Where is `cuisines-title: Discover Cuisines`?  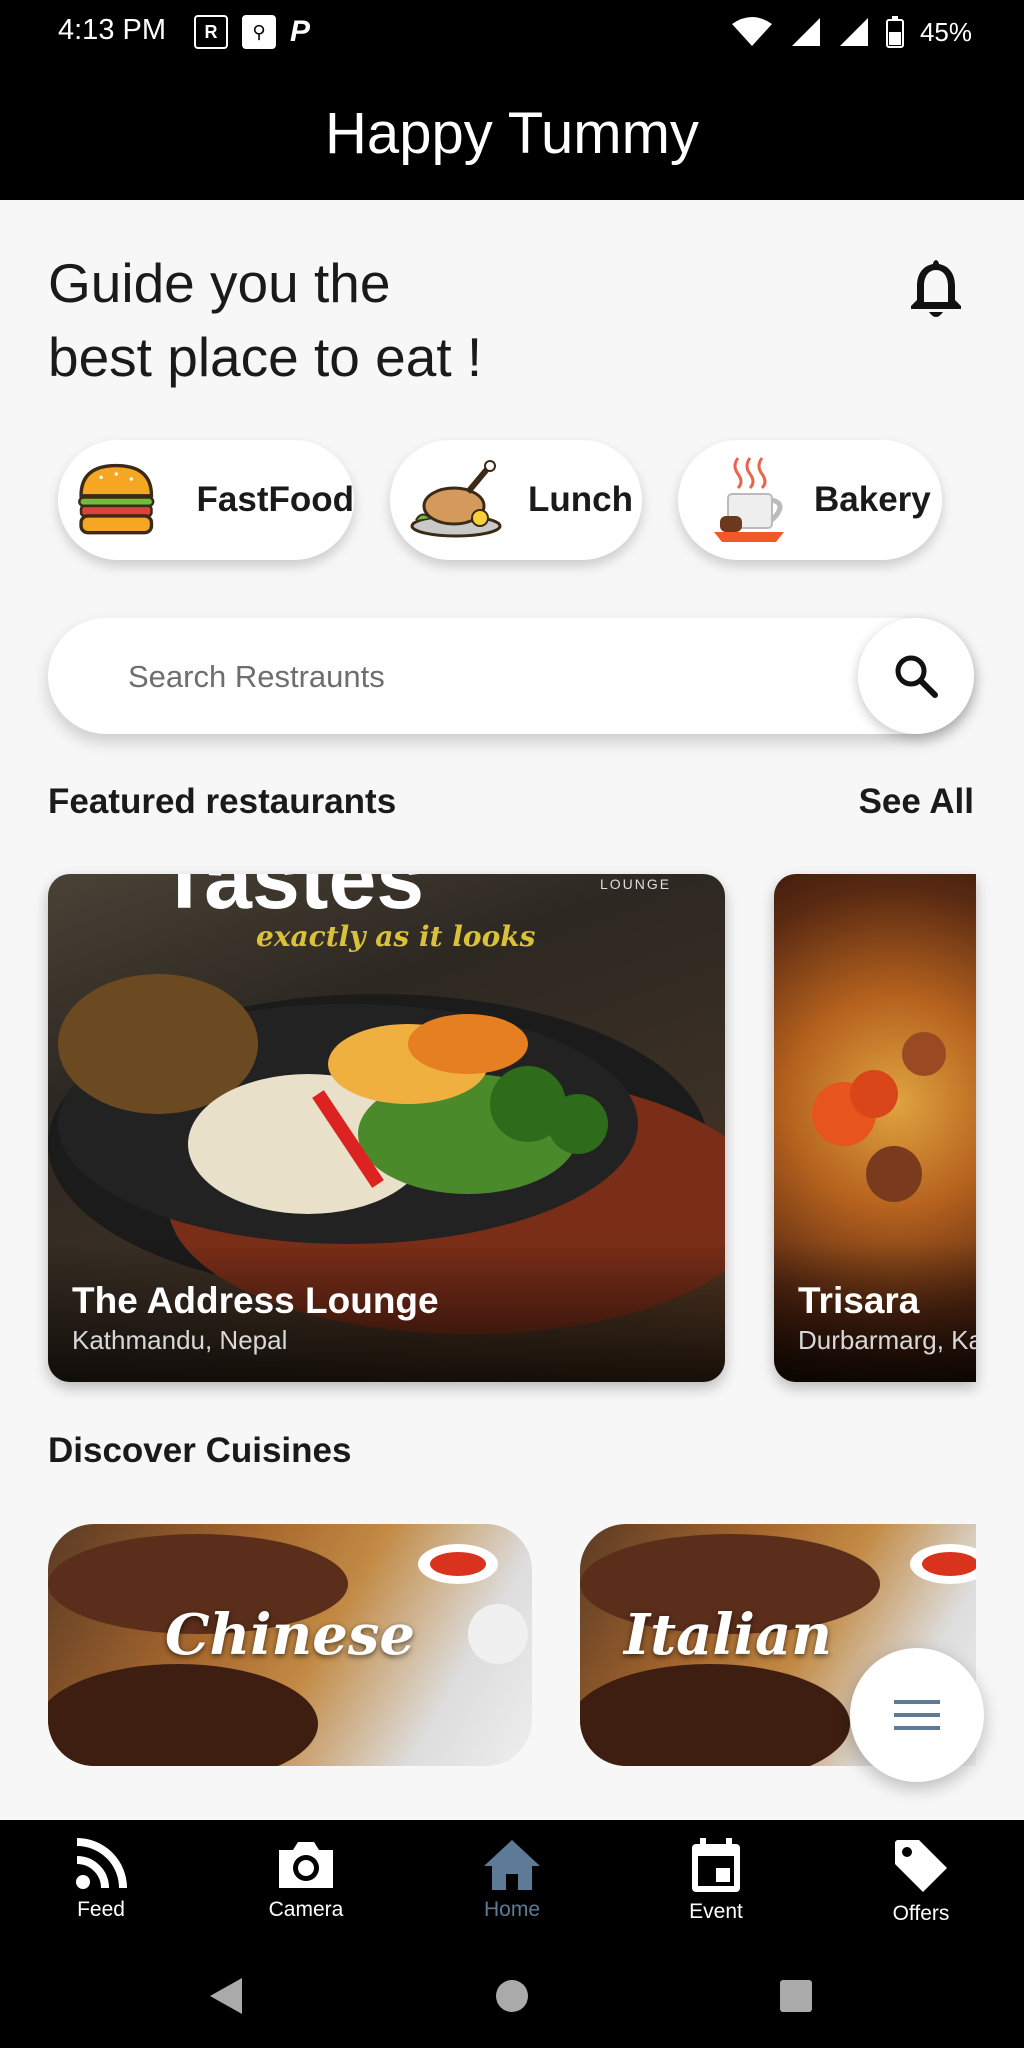
cuisines-title: Discover Cuisines is located at coordinates (200, 1450).